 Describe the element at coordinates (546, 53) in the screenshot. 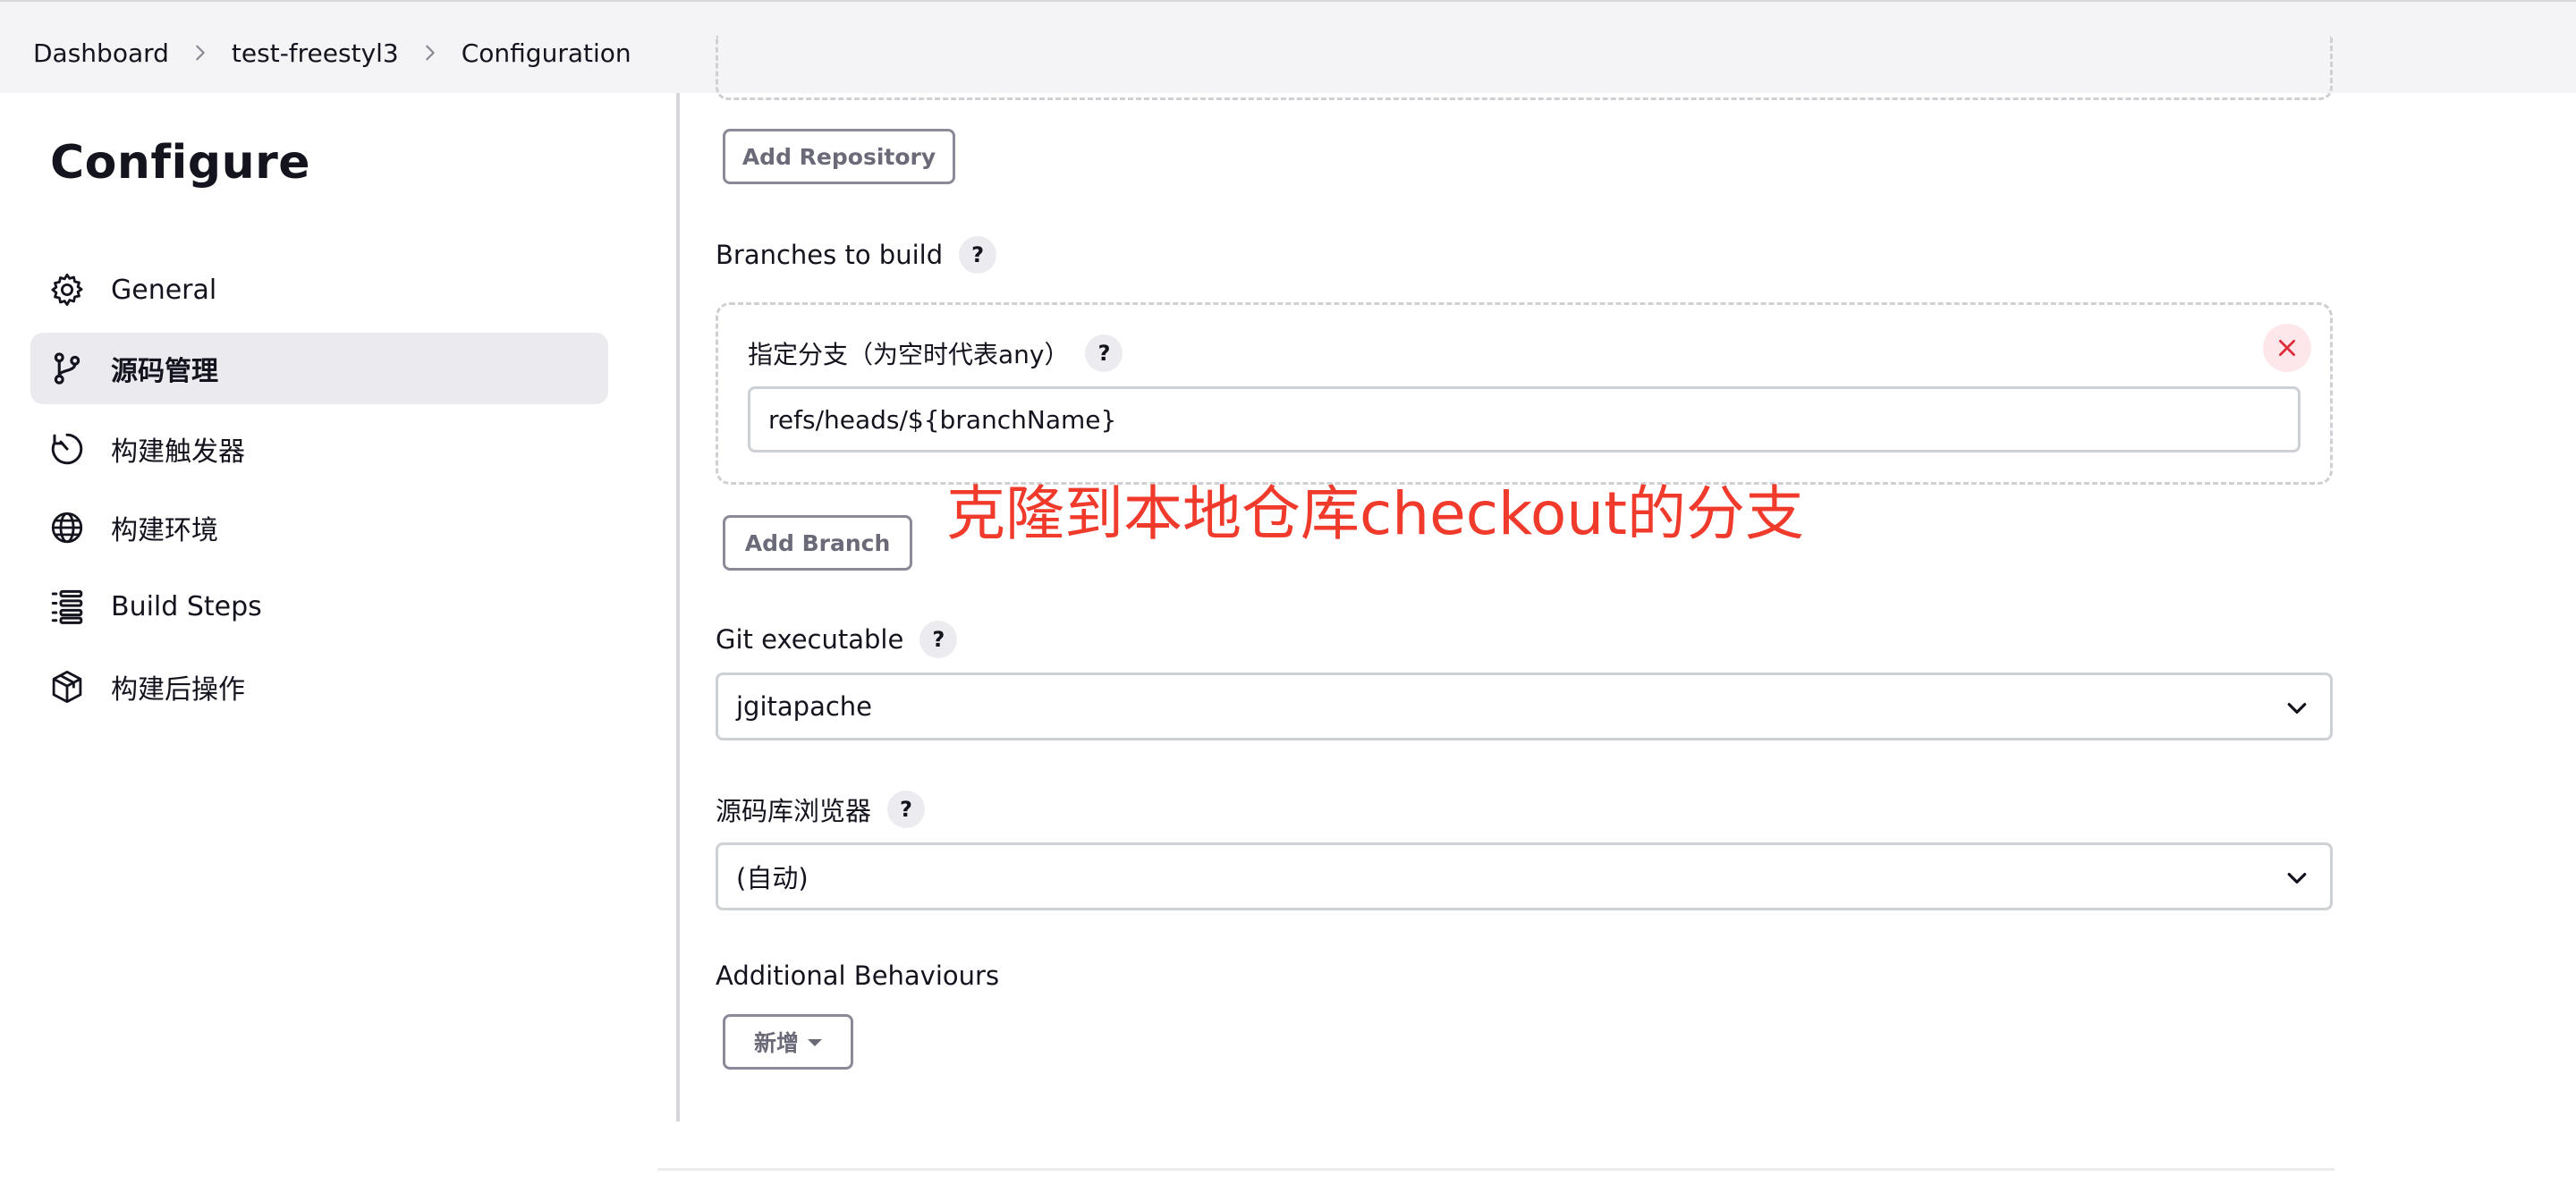

I see `breadcrumb-configuration: Configuration` at that location.